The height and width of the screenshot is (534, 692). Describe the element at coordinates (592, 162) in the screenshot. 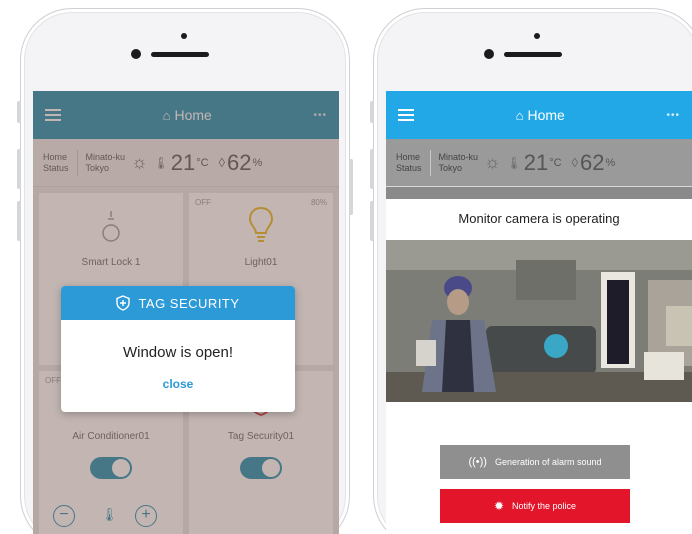

I see `humidity-value: 62` at that location.